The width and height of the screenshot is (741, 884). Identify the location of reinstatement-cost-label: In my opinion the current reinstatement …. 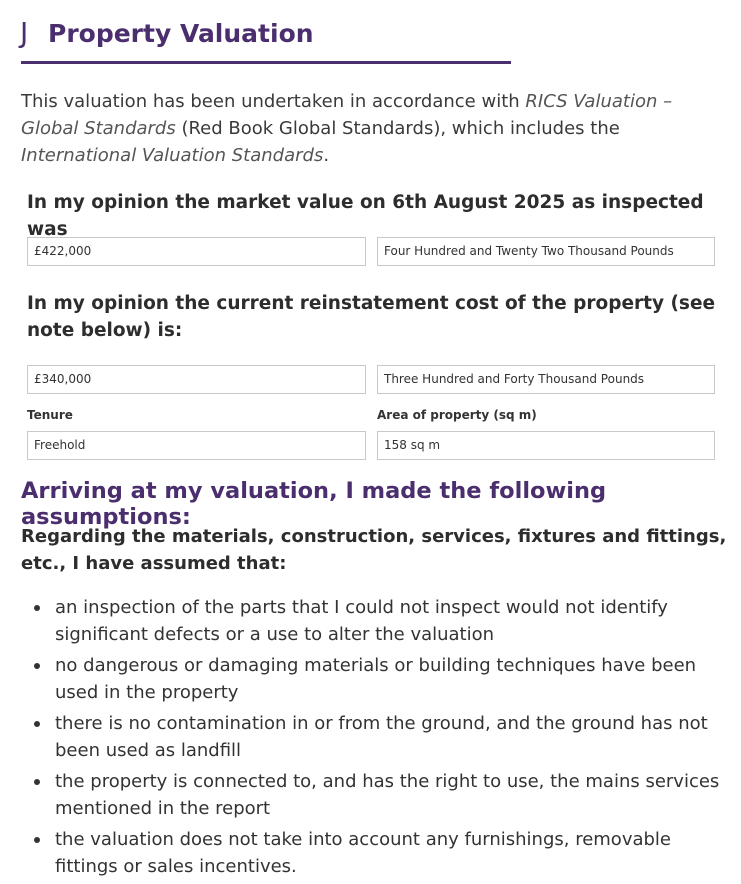
(371, 317).